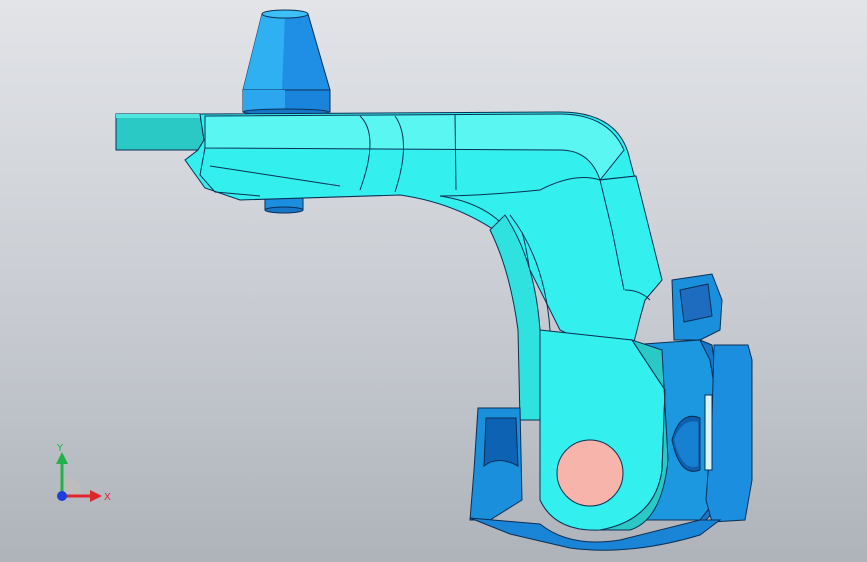 The image size is (867, 562). I want to click on rear-lug-upper, so click(697, 307).